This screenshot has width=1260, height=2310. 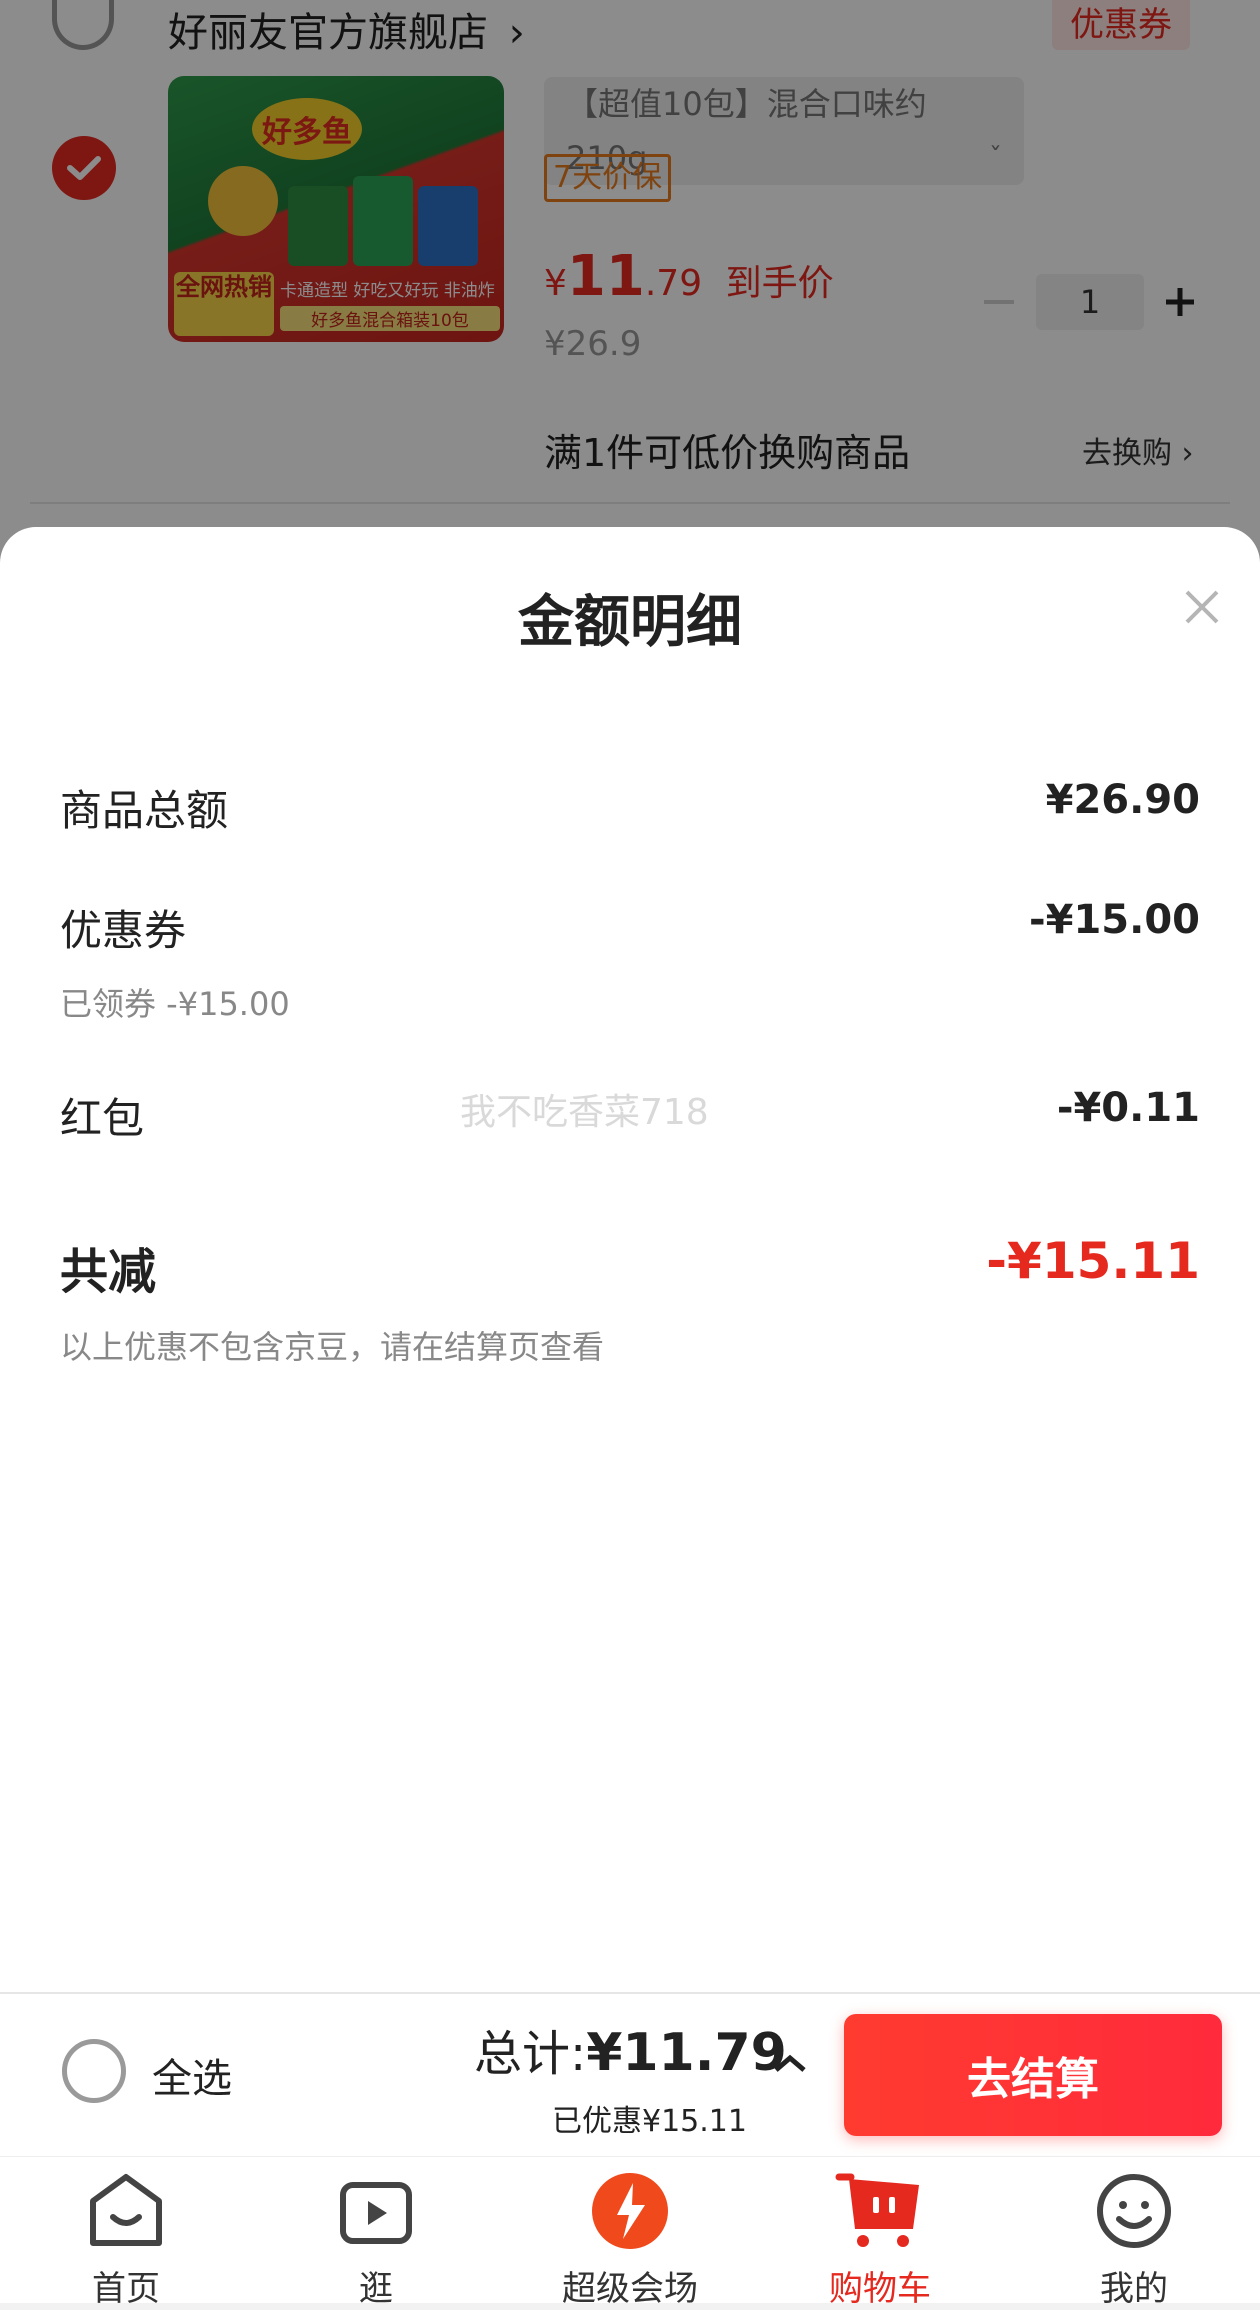 What do you see at coordinates (1134, 2211) in the screenshot?
I see `smiley-profile-icon` at bounding box center [1134, 2211].